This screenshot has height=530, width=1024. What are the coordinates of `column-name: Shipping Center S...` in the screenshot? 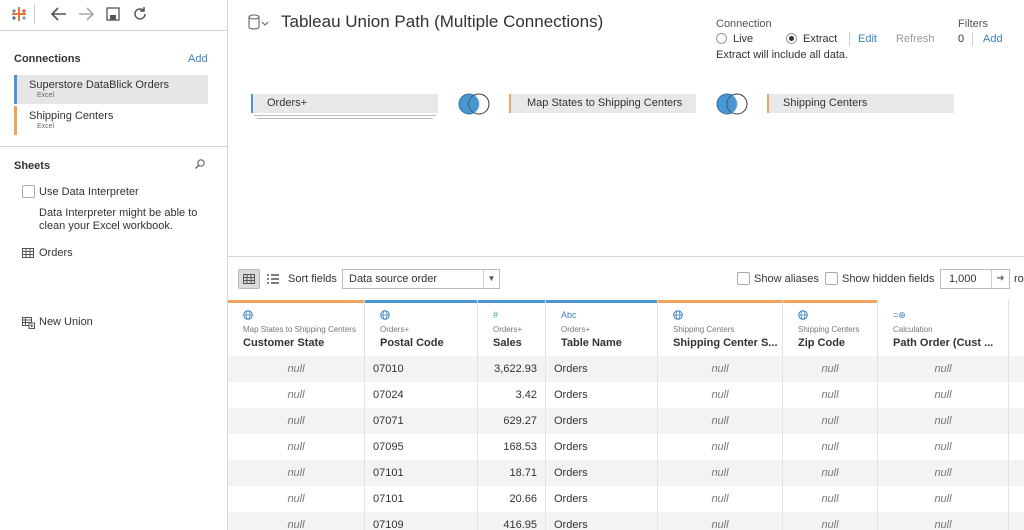 It's located at (725, 343).